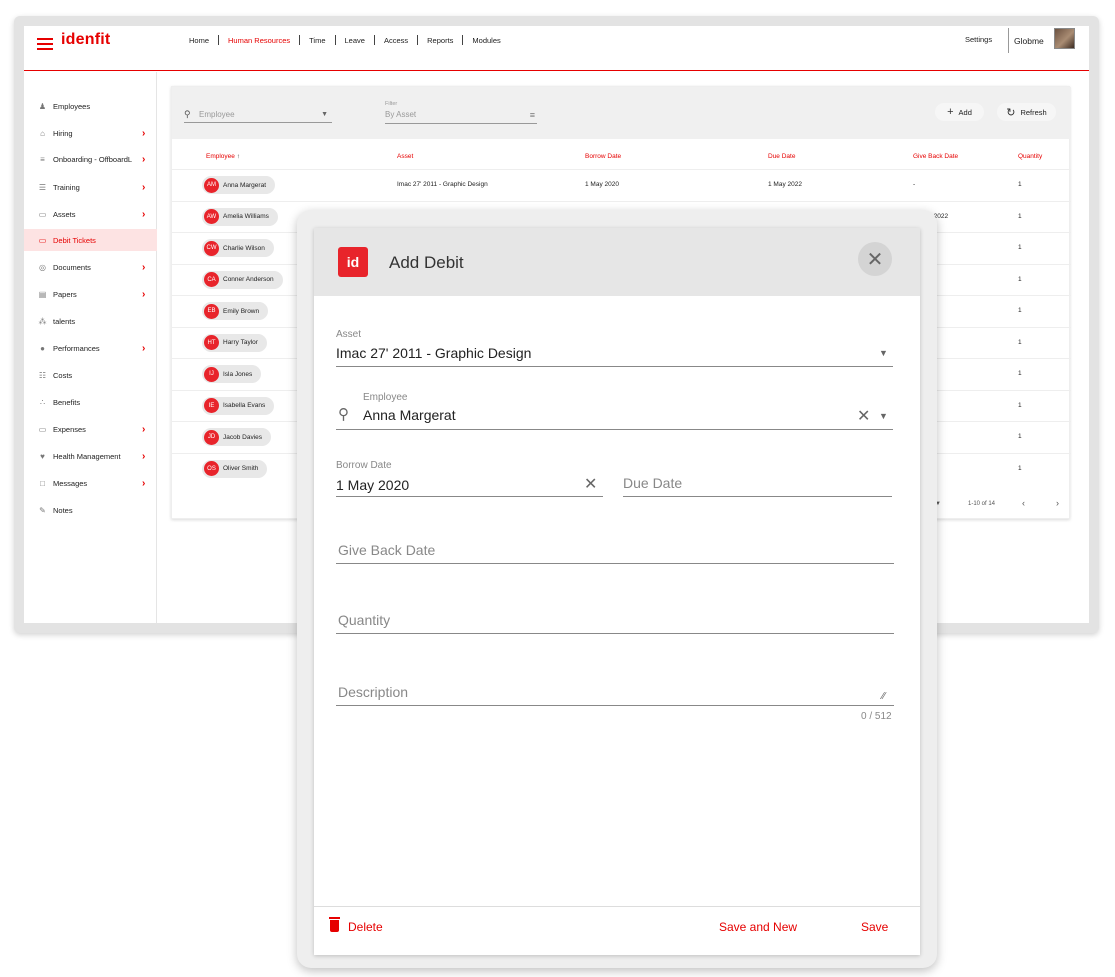 This screenshot has width=1115, height=977. I want to click on nav-reports: Reports, so click(440, 40).